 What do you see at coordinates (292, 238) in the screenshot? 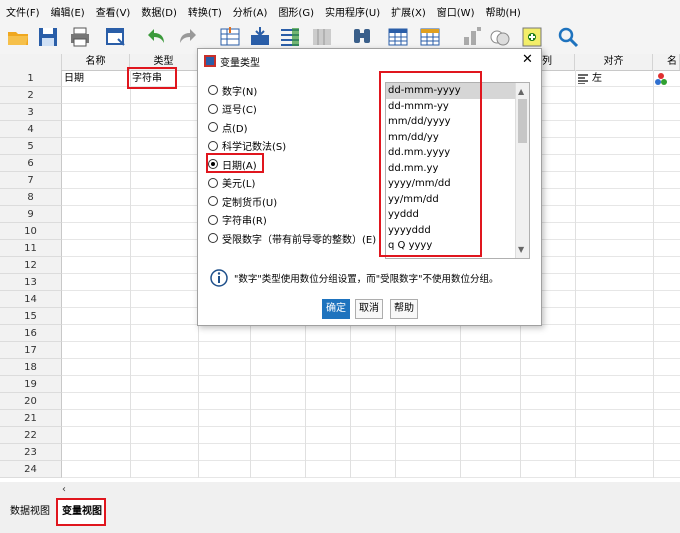
I see `radio-option: 受限数字（带有前导零的整数）(E)` at bounding box center [292, 238].